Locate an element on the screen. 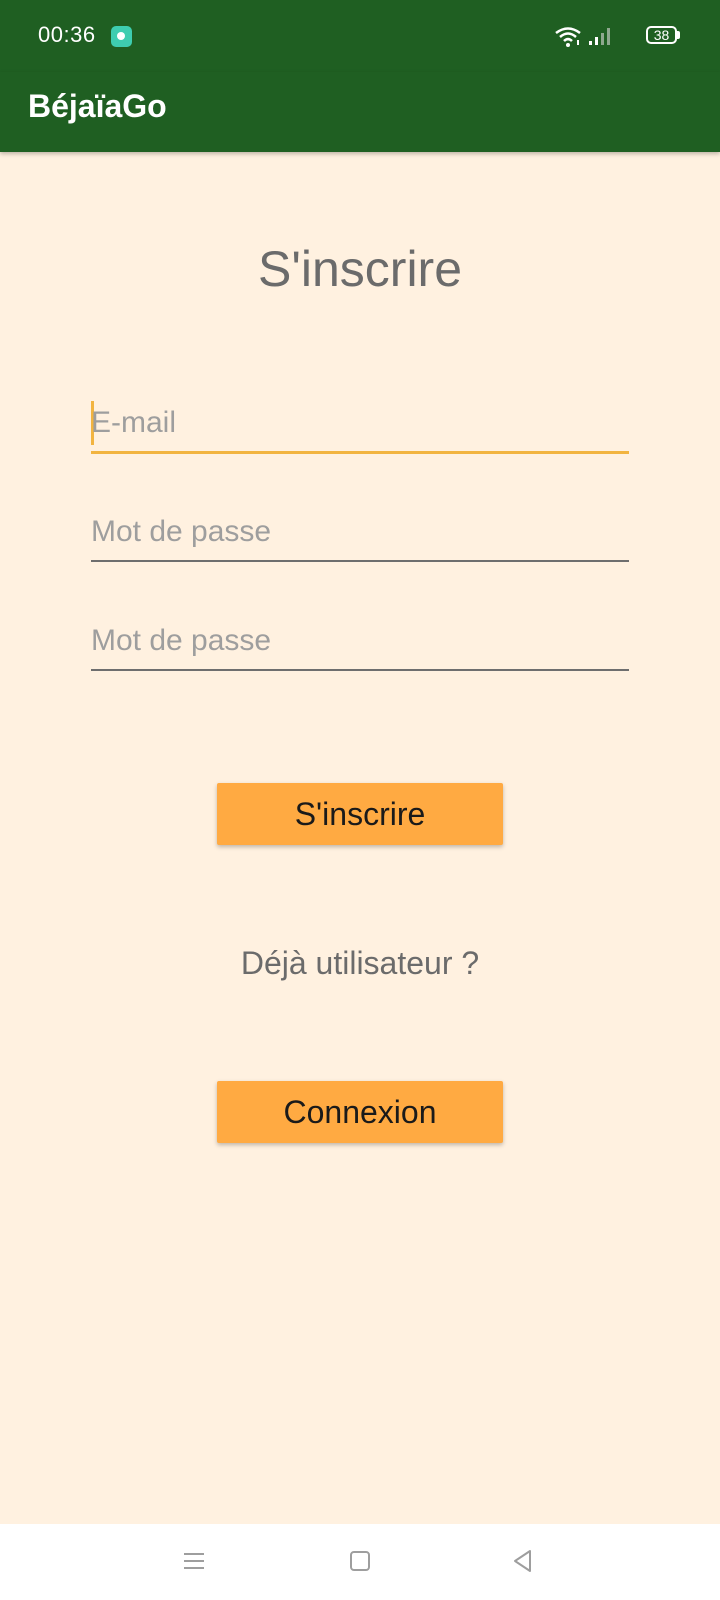 This screenshot has width=720, height=1600. confirm-password-field is located at coordinates (360, 643).